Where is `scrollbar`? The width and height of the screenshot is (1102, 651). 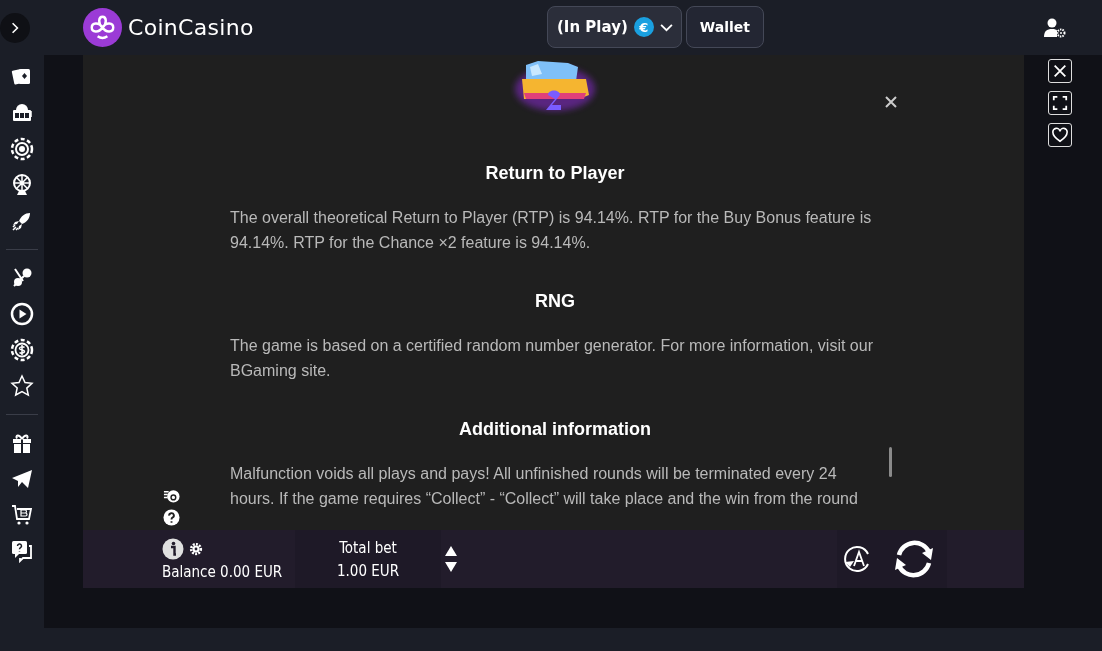
scrollbar is located at coordinates (890, 462).